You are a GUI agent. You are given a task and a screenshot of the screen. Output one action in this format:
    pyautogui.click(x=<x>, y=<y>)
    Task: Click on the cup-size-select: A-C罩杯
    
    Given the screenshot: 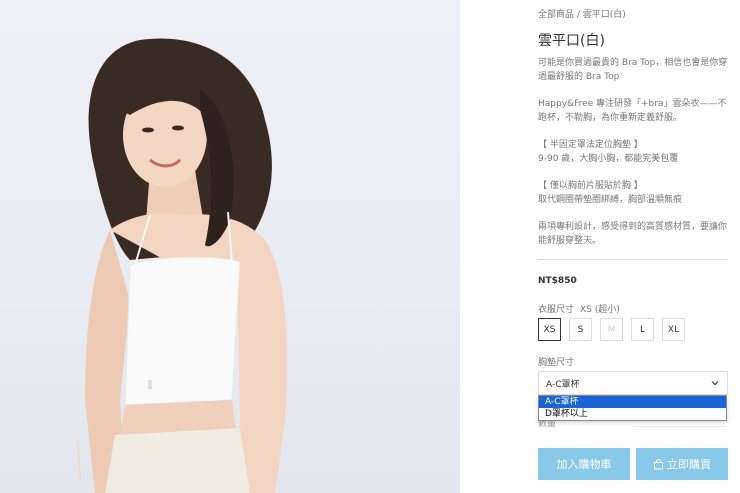 What is the action you would take?
    pyautogui.click(x=633, y=383)
    